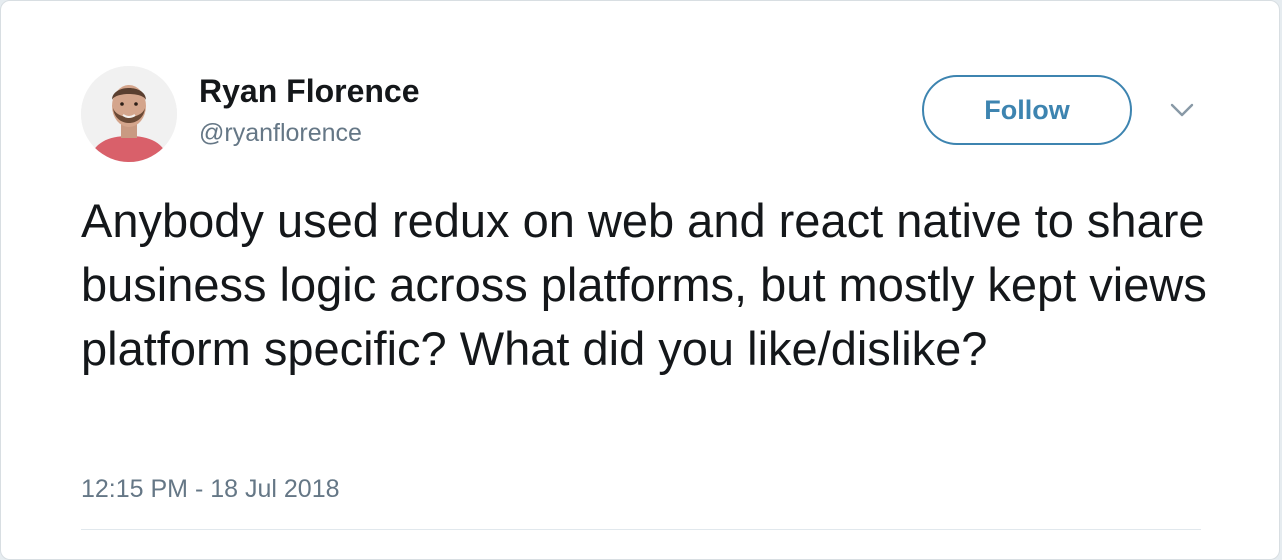 This screenshot has width=1282, height=560. I want to click on author-handle: @ryanflorence, so click(280, 133).